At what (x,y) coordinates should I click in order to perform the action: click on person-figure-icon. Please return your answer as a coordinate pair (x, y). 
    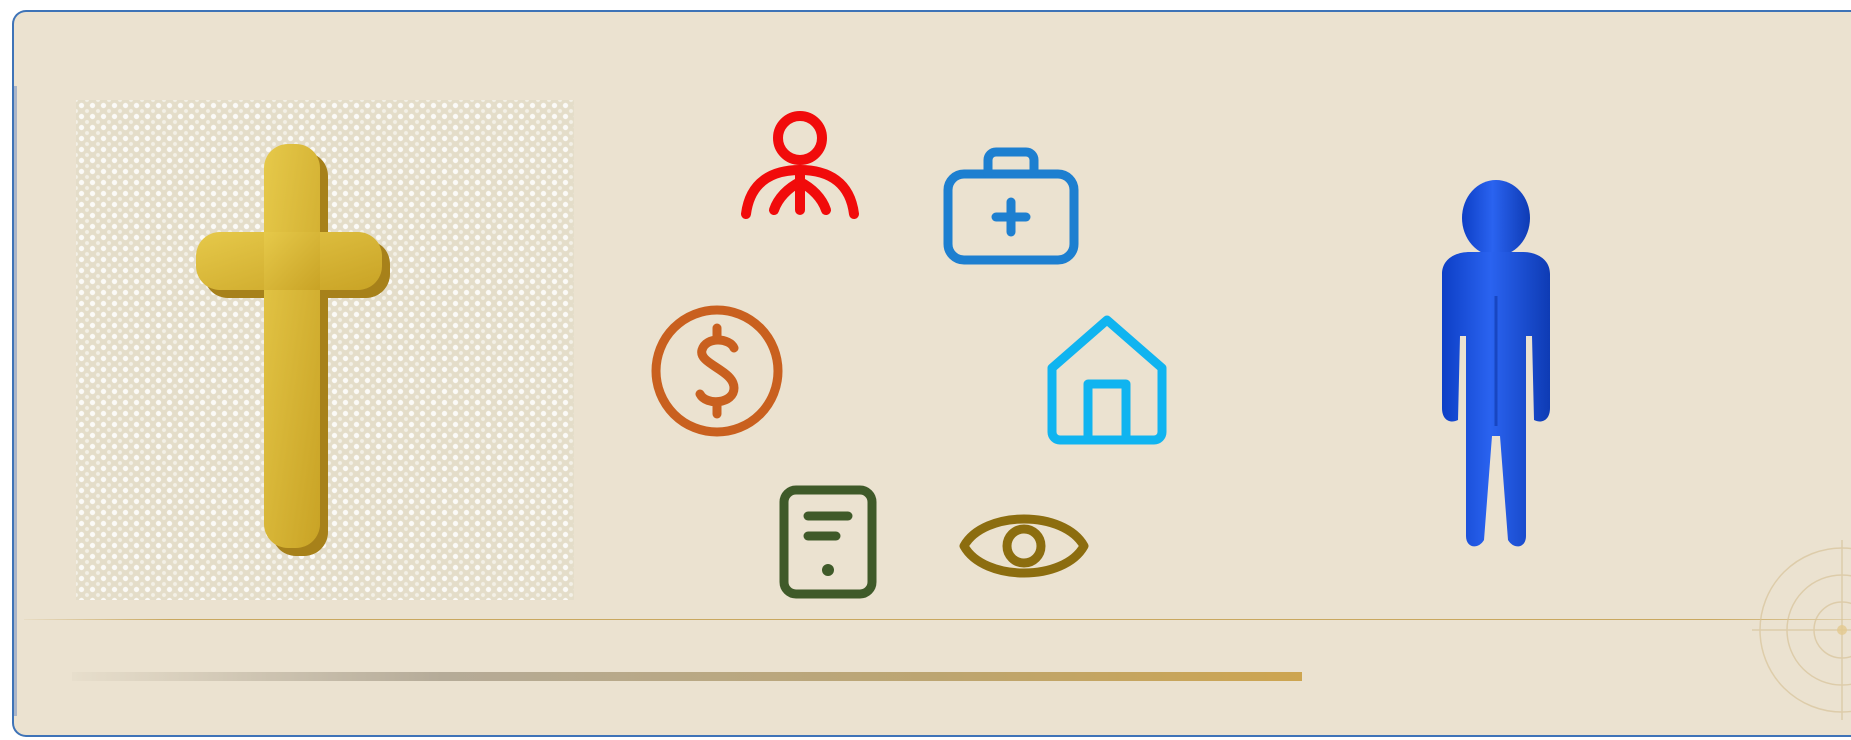
    Looking at the image, I should click on (1496, 363).